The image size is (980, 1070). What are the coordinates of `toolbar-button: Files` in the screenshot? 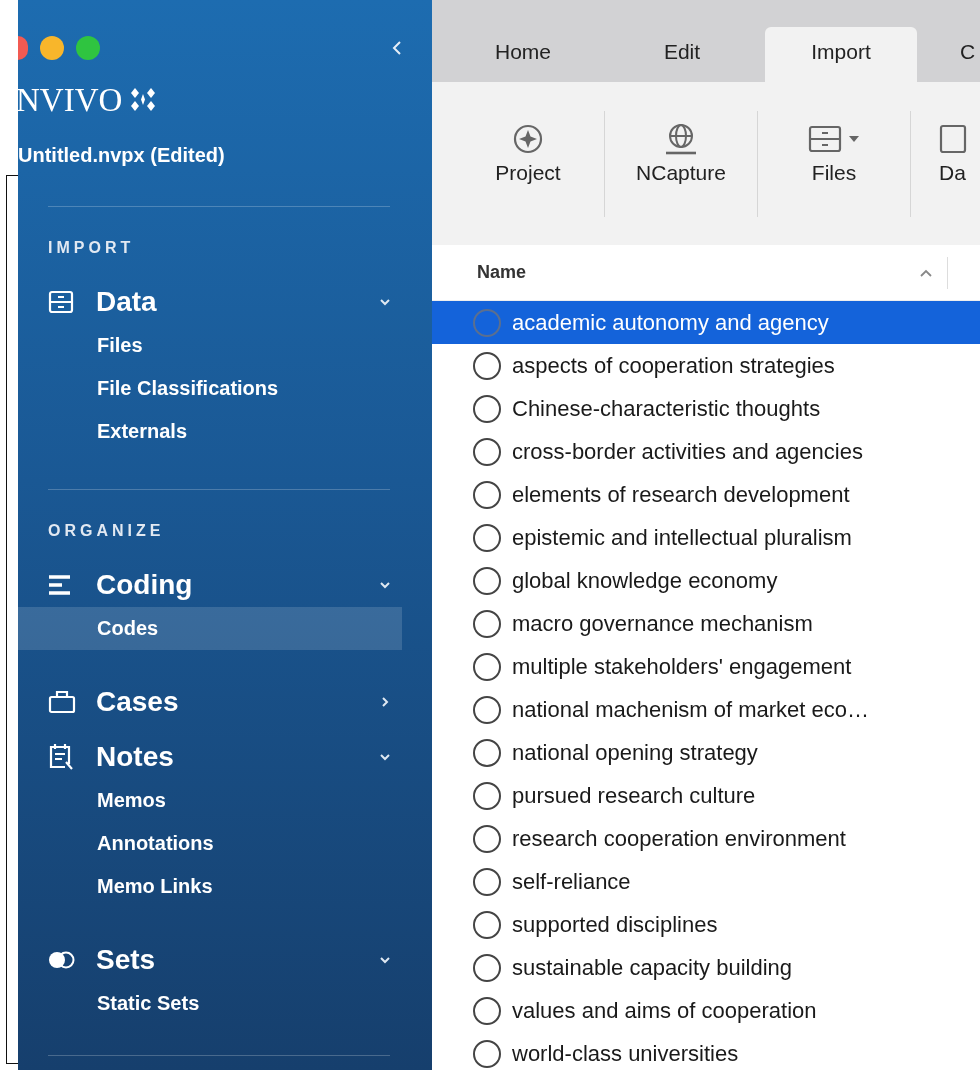 It's located at (834, 152).